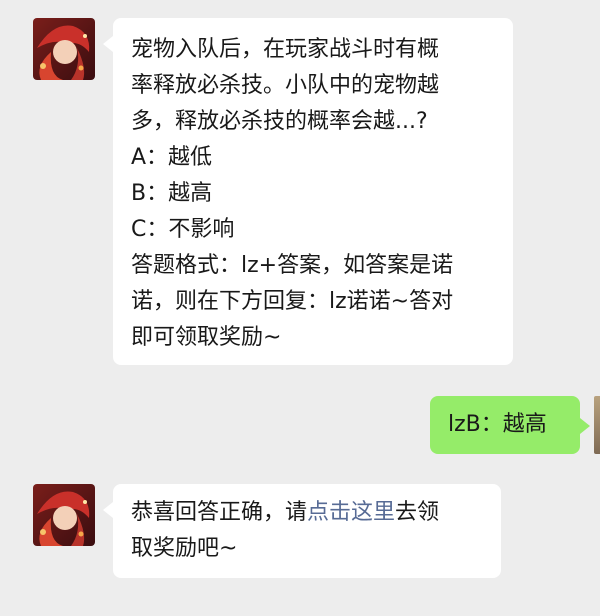 The height and width of the screenshot is (616, 600). I want to click on message-line: 取奖励吧~, so click(184, 548).